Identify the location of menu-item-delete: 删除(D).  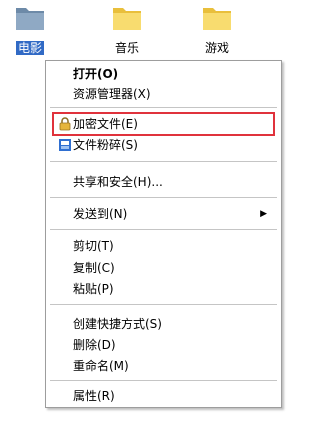
(163, 345).